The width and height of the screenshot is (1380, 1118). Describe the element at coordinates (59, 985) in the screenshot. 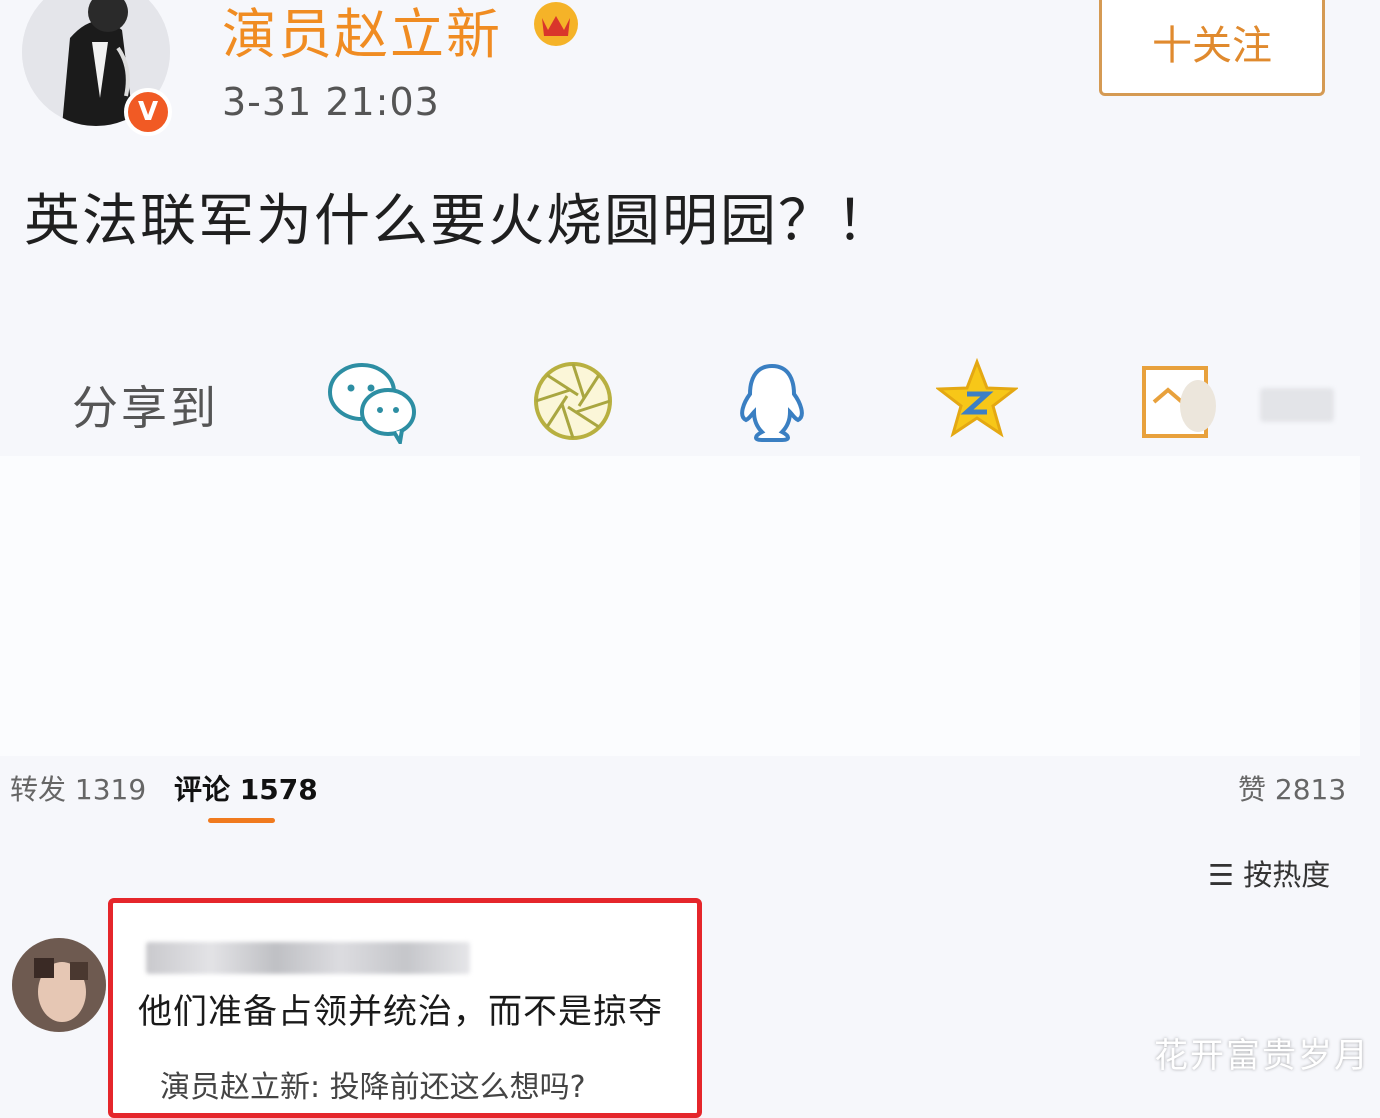

I see `commenter-avatar` at that location.